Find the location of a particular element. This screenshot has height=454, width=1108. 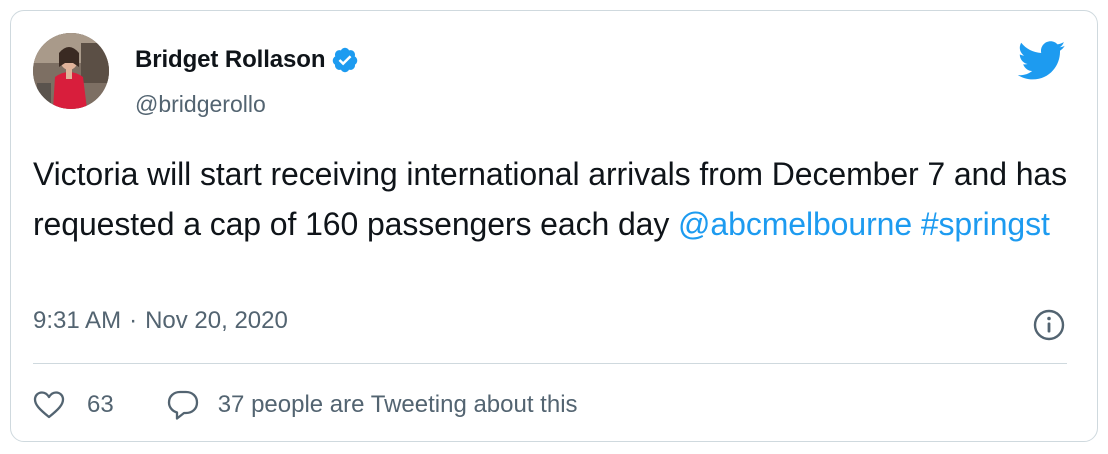

tweet-timestamp: 9:31 AM · Nov 20, 2020 is located at coordinates (160, 321).